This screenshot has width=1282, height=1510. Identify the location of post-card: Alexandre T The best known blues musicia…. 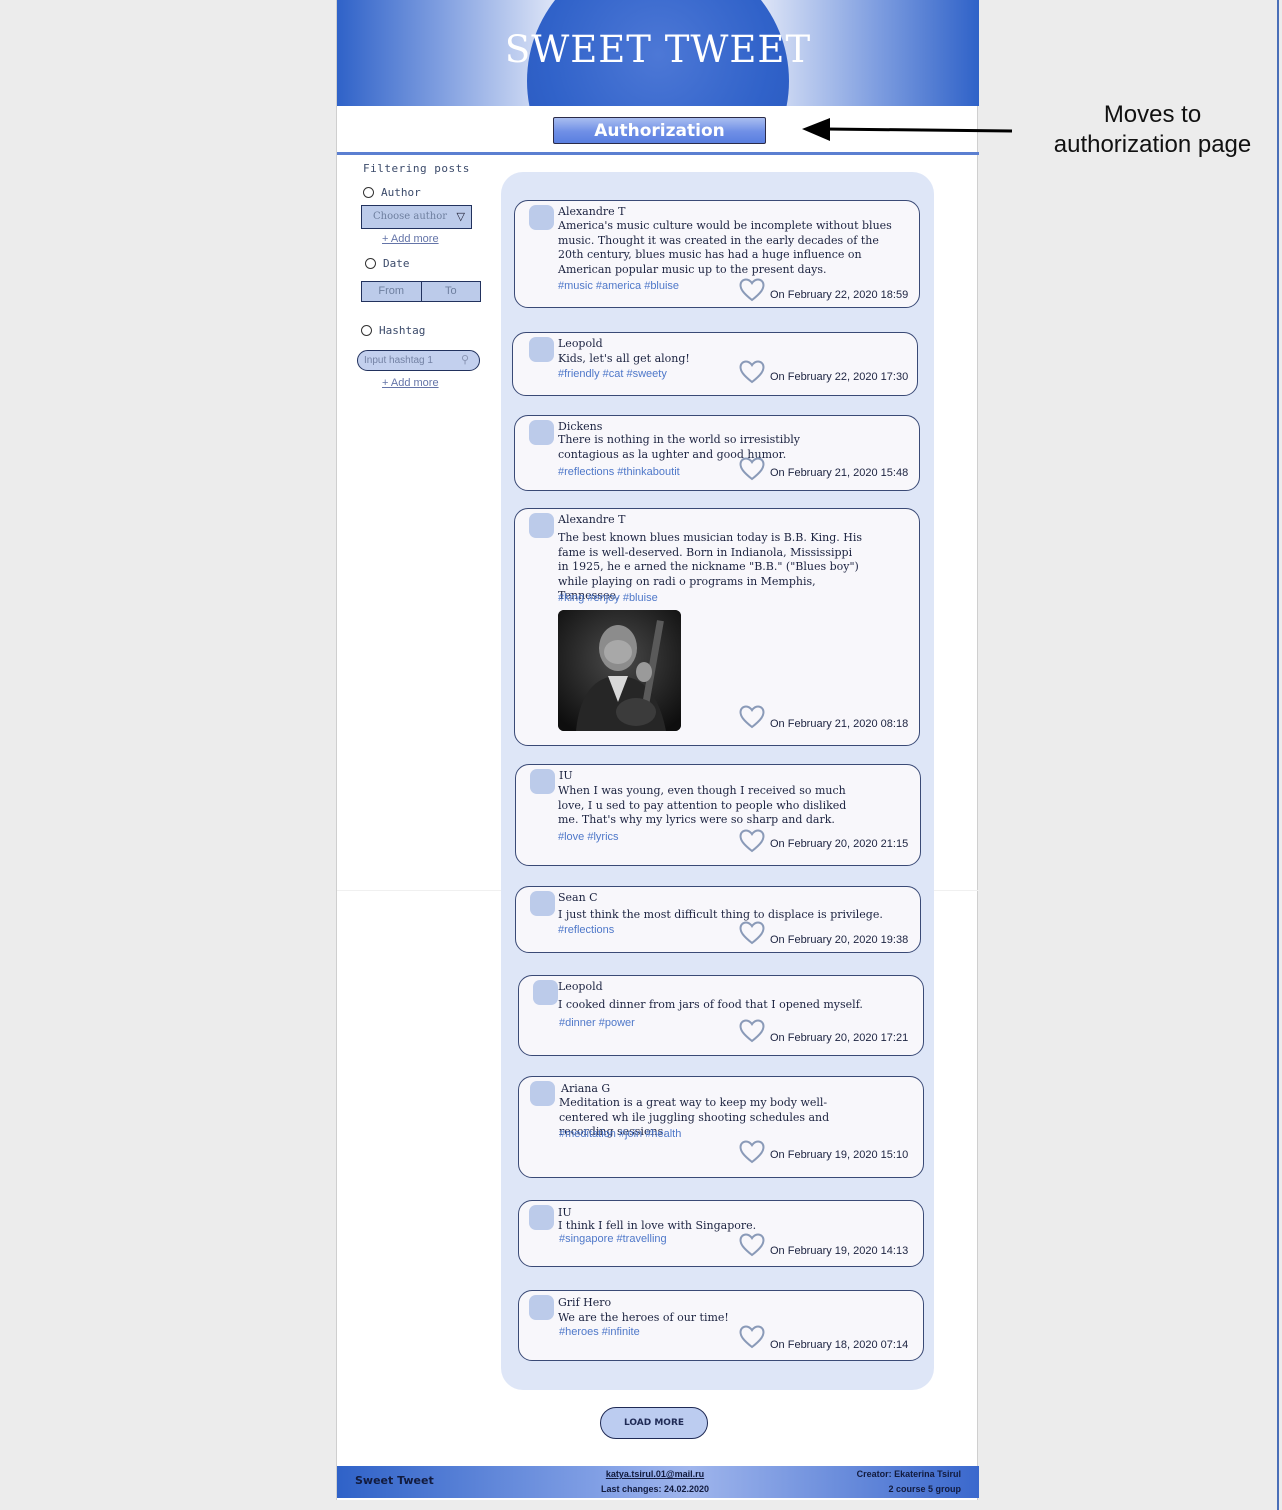
(717, 627).